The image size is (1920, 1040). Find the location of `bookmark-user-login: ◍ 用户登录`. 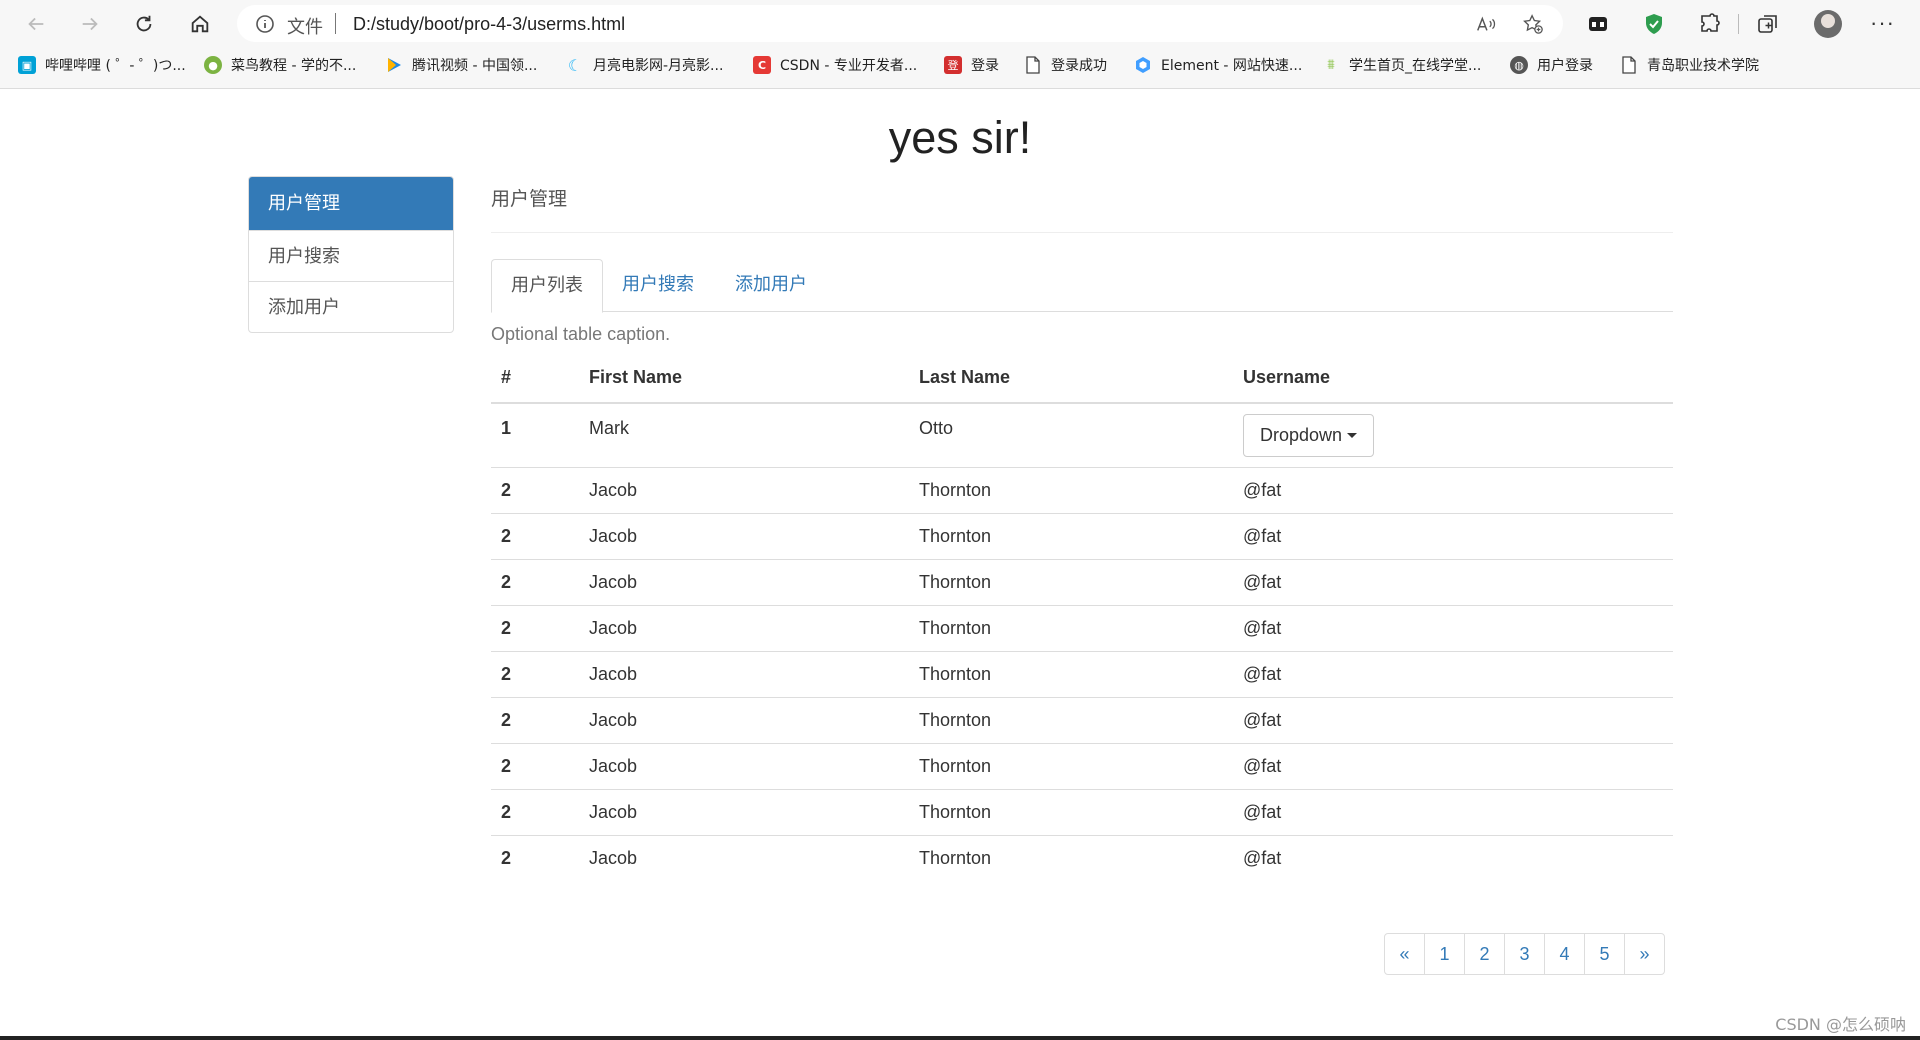

bookmark-user-login: ◍ 用户登录 is located at coordinates (1551, 65).